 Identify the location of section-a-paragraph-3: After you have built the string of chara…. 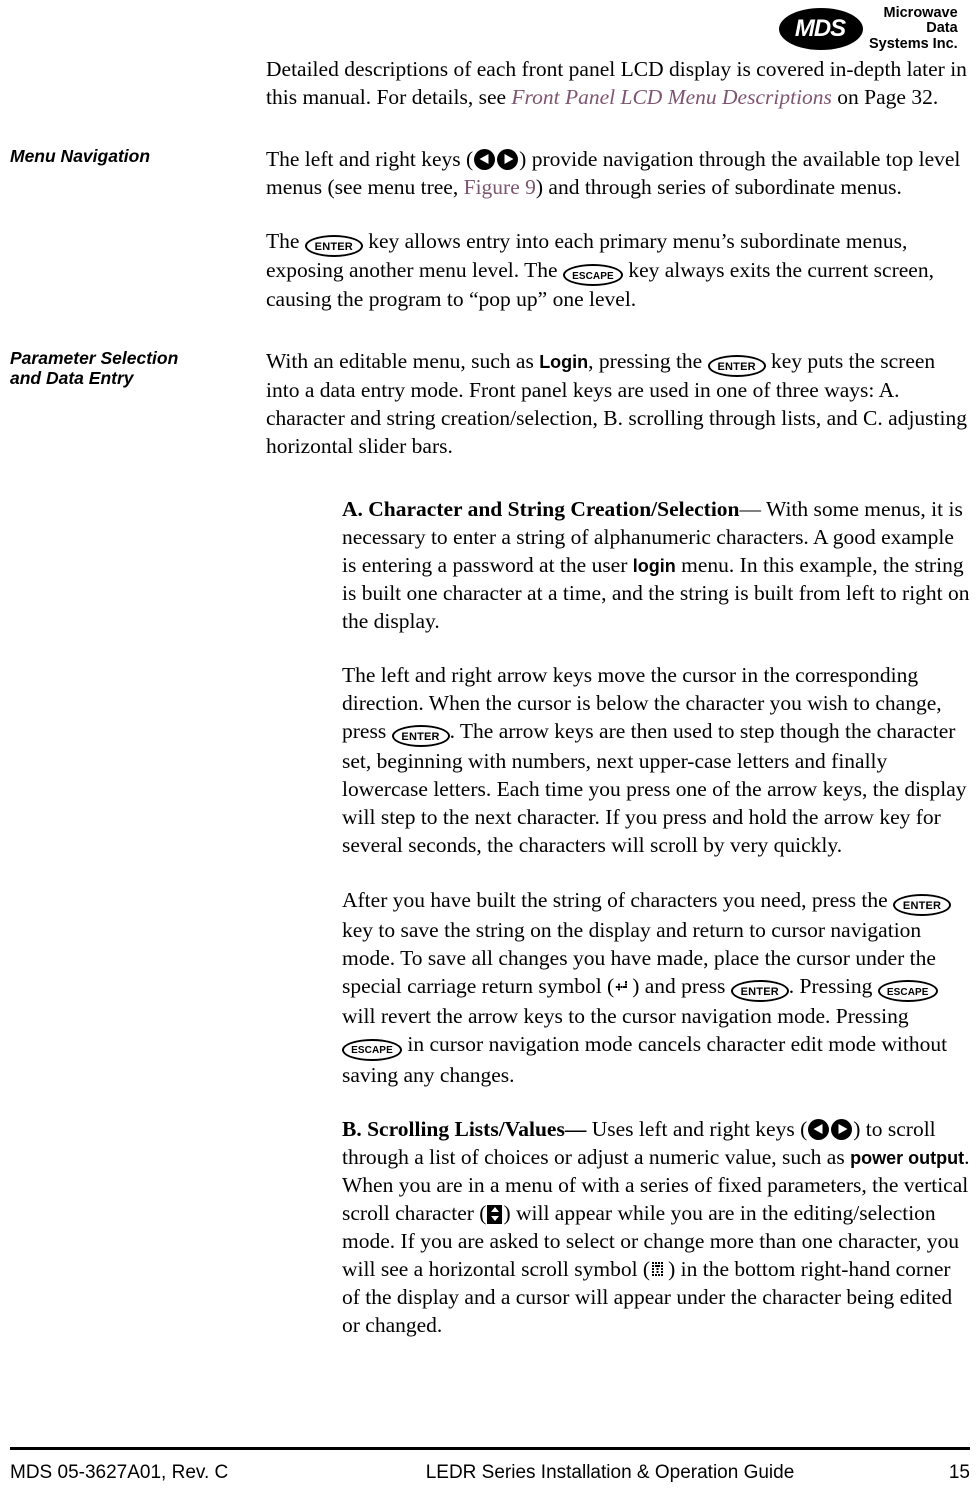
(657, 987).